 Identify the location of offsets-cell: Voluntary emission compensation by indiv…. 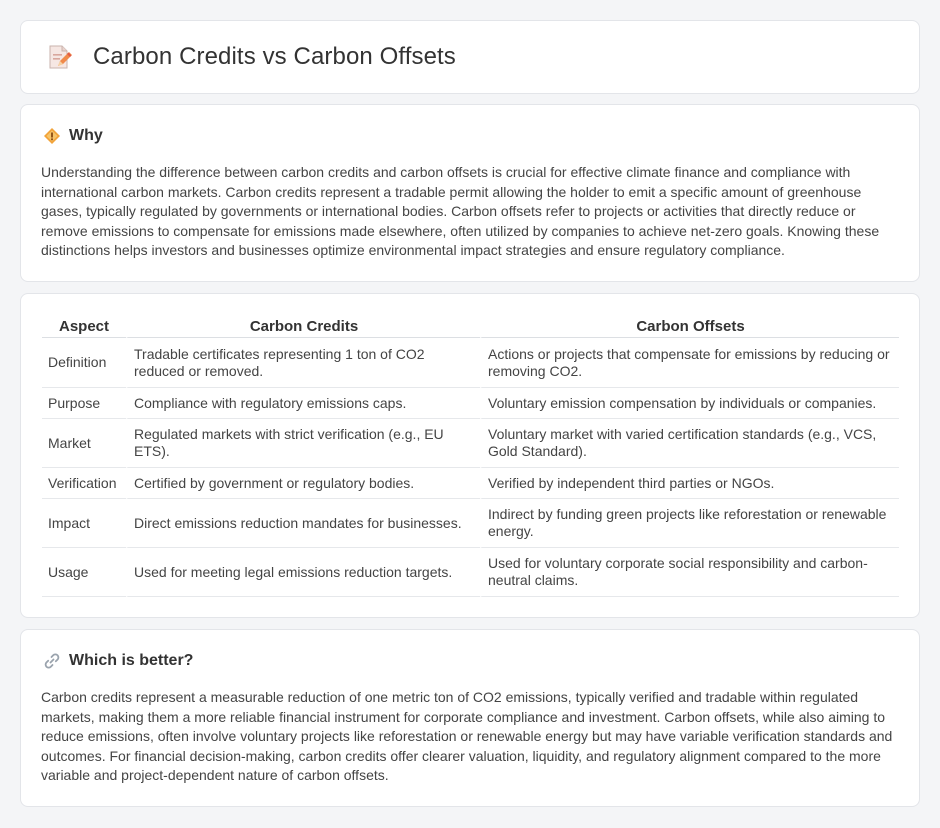
(689, 403).